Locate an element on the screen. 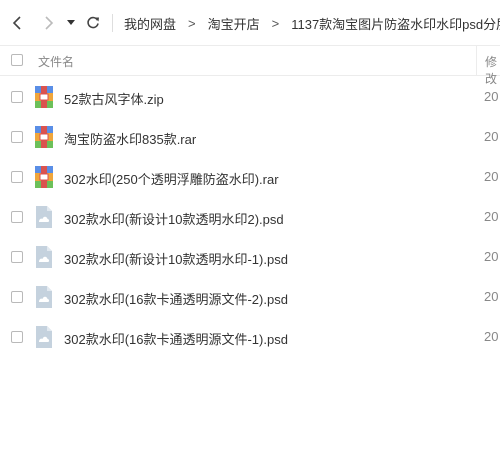  select-all-checkbox is located at coordinates (17, 60).